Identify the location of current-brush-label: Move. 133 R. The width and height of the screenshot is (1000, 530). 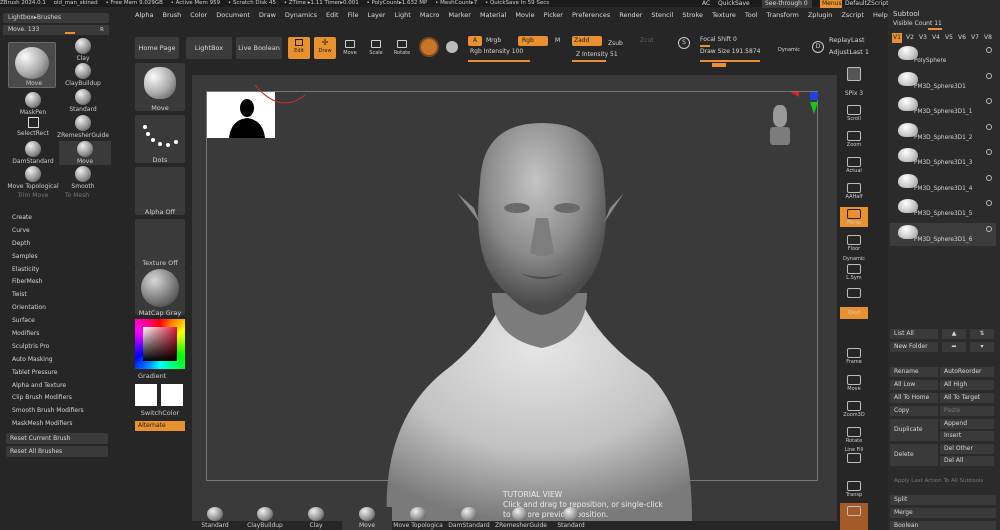
(56, 30).